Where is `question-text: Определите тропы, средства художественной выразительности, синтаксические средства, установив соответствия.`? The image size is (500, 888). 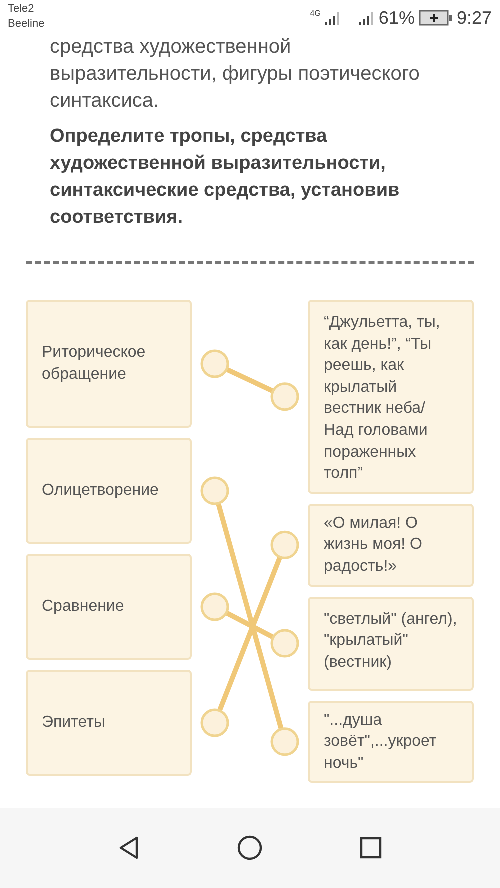 question-text: Определите тропы, средства художественной выразительности, синтаксические средства, установив соответствия. is located at coordinates (225, 177).